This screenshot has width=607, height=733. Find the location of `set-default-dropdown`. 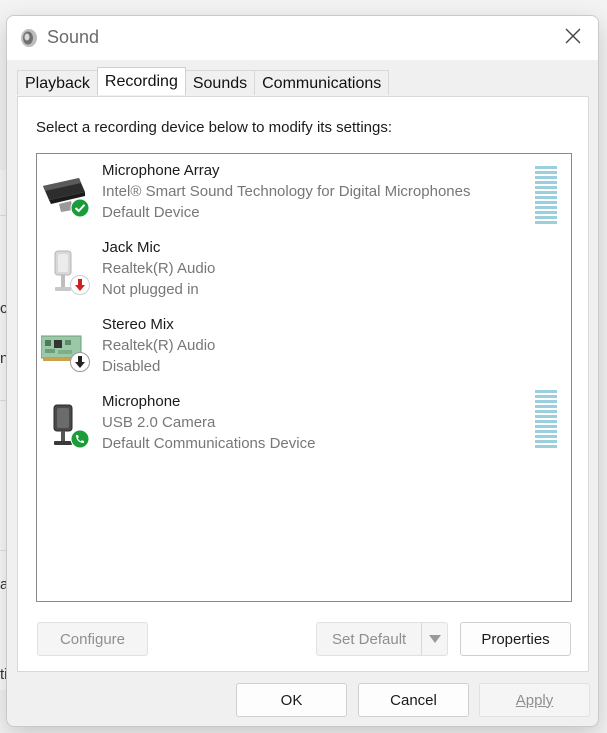

set-default-dropdown is located at coordinates (434, 639).